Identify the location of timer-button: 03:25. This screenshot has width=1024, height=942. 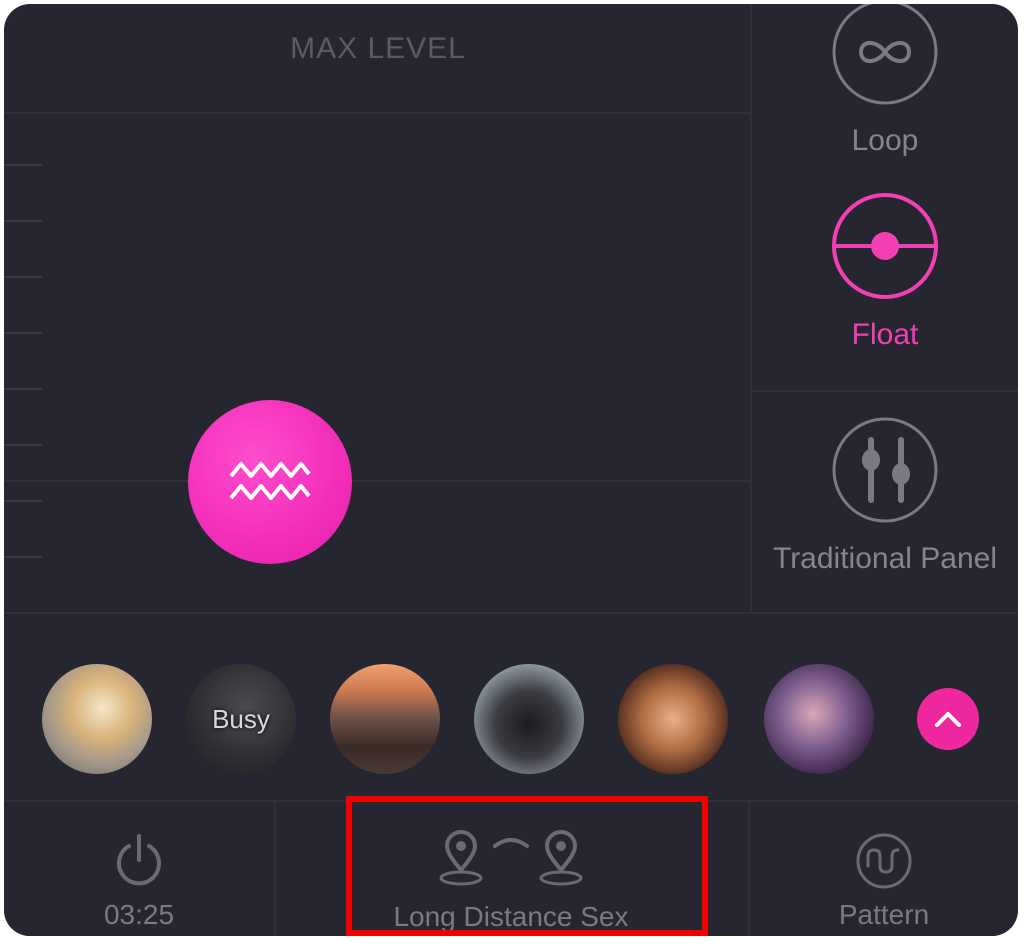
(139, 869).